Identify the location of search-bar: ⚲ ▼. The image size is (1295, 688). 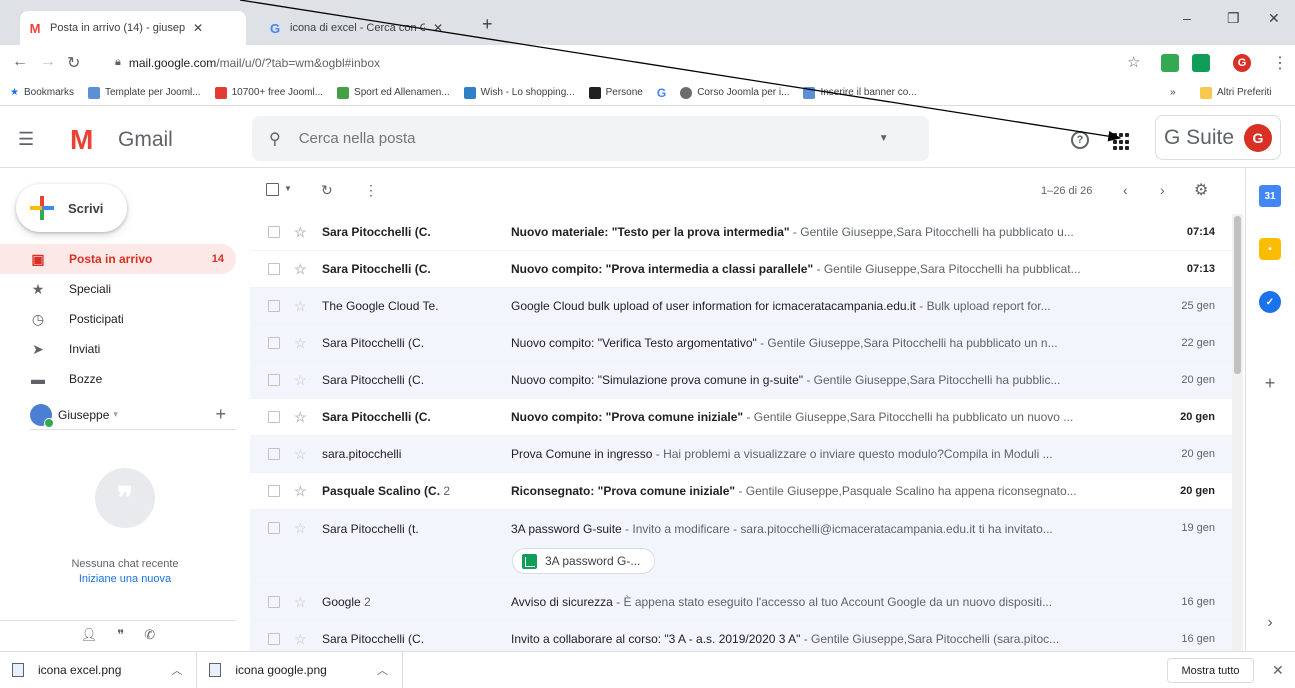
(590, 138).